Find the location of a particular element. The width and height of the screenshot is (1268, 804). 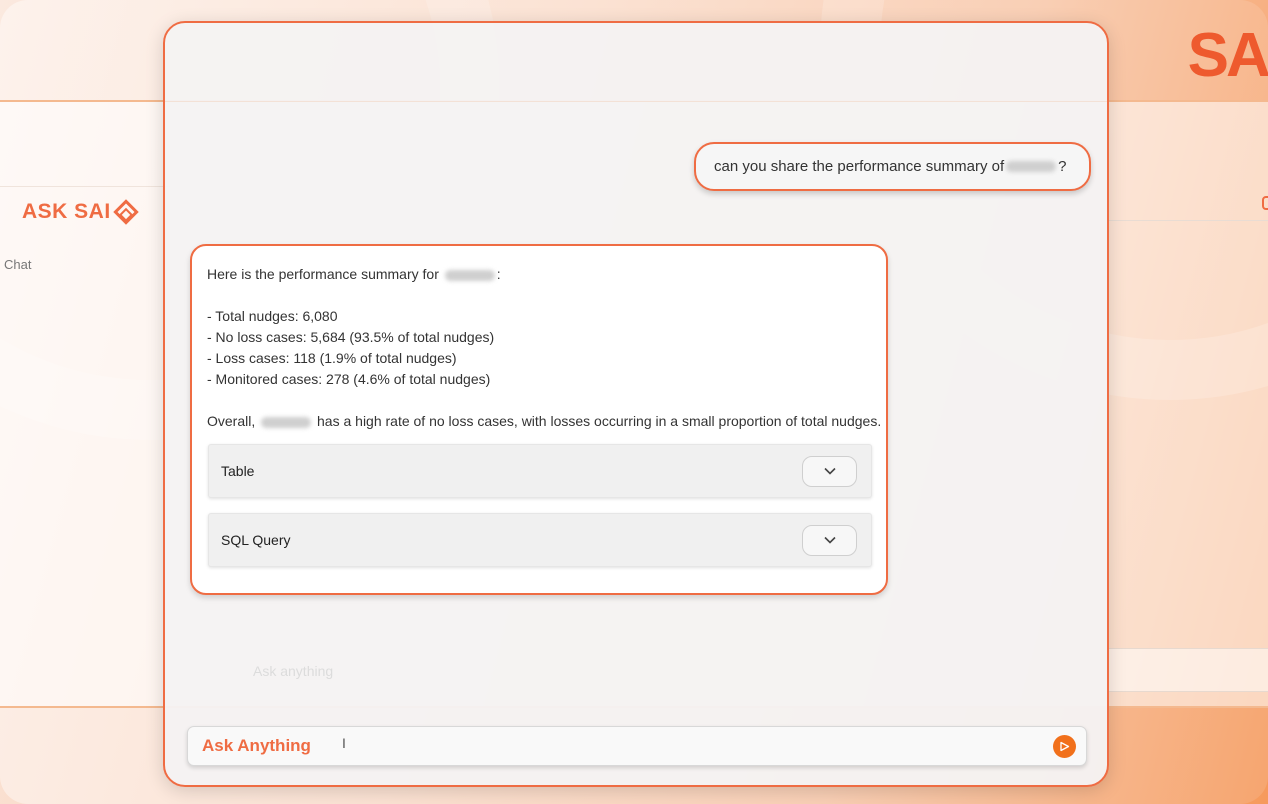

ask-sai-logo-text: ASK SAI is located at coordinates (66, 211).